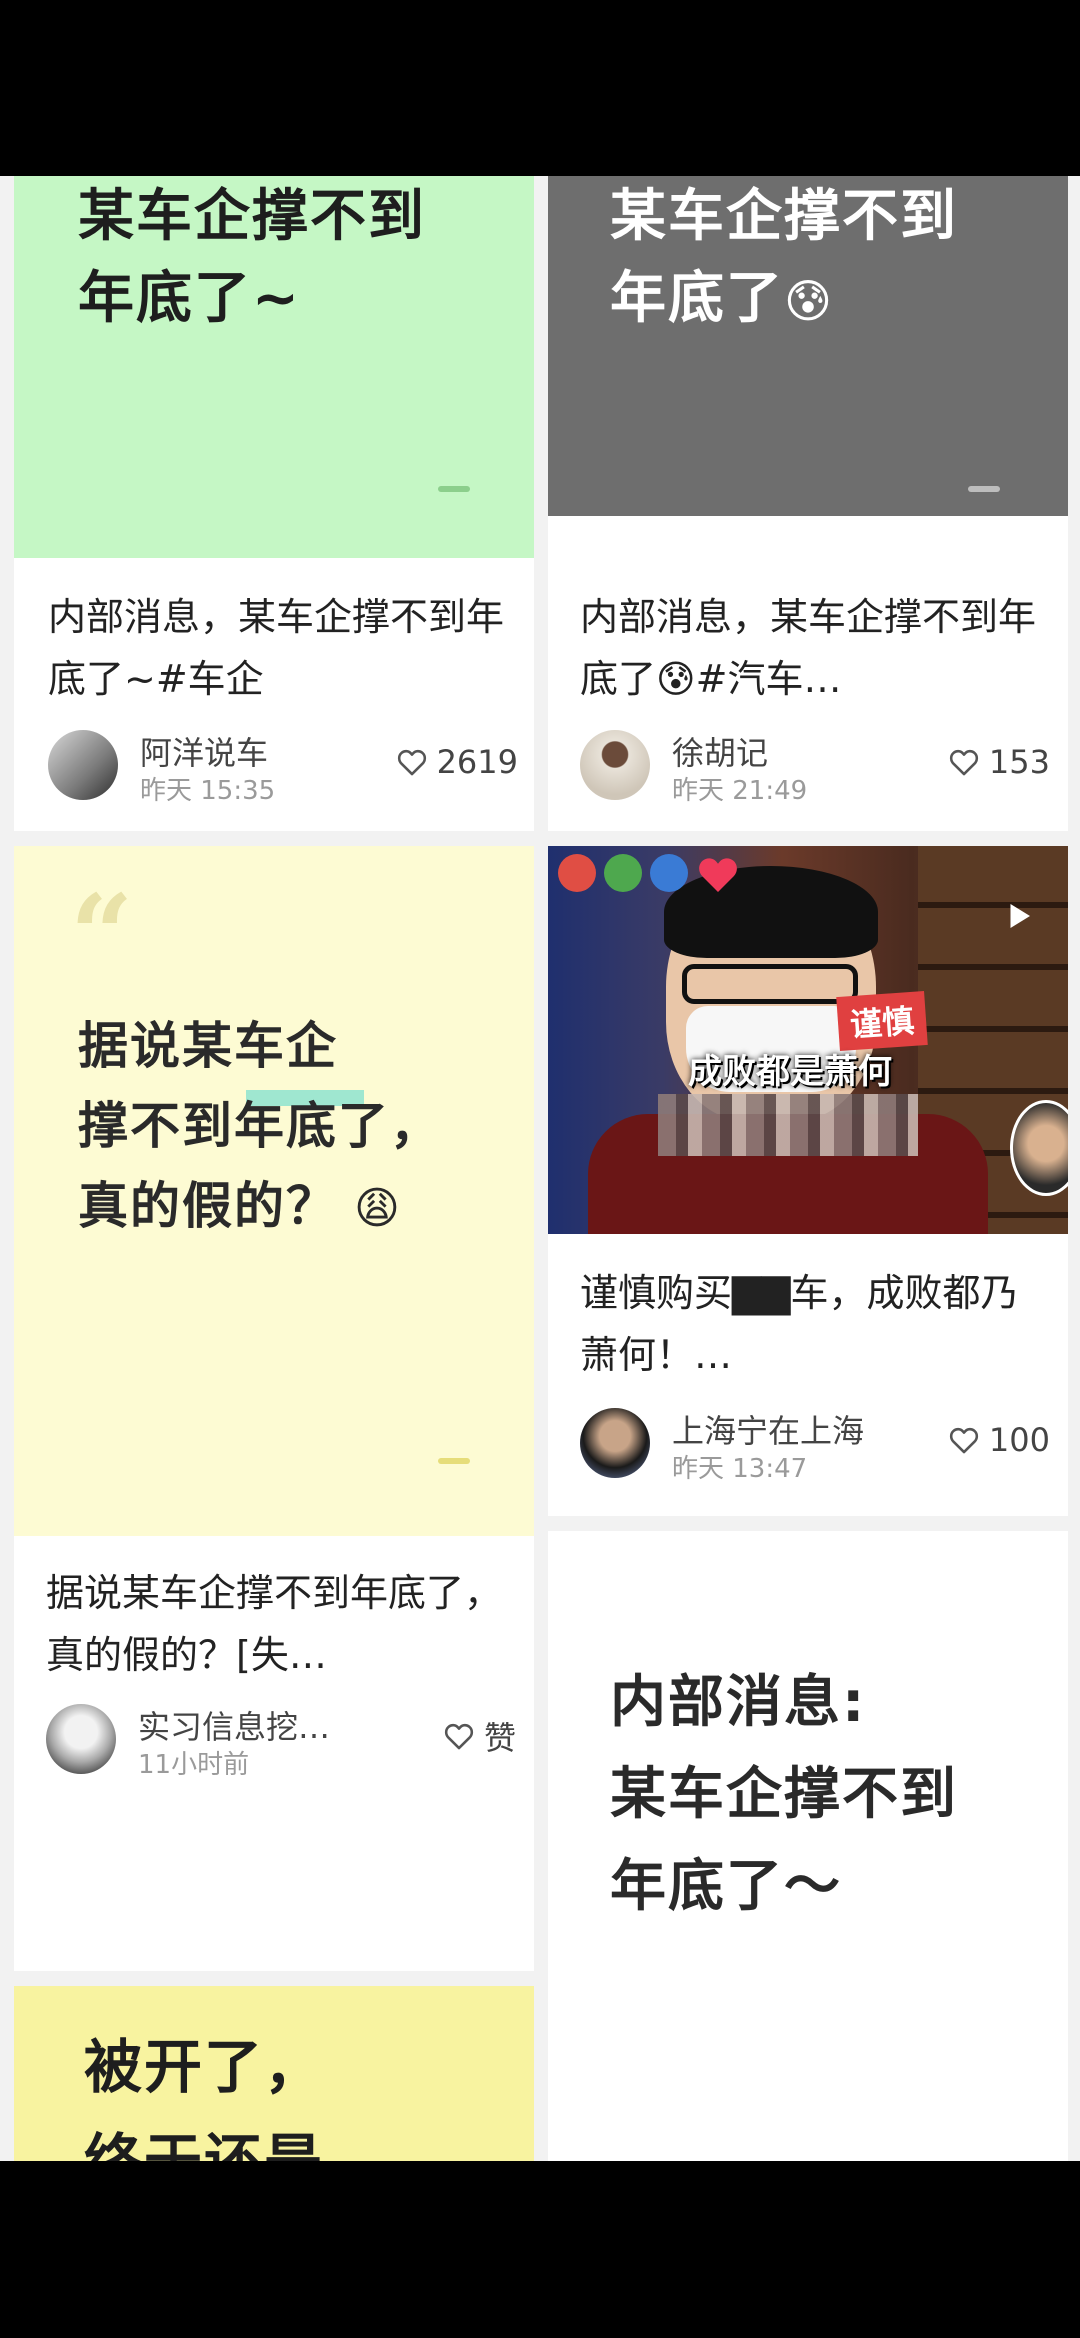 The width and height of the screenshot is (1080, 2338). I want to click on navigation-icon, so click(623, 873).